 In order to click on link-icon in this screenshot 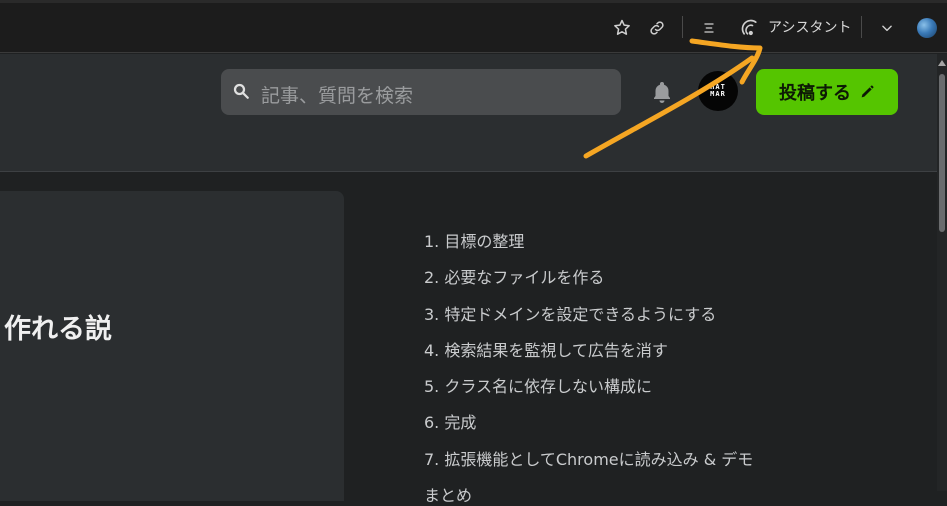, I will do `click(657, 28)`.